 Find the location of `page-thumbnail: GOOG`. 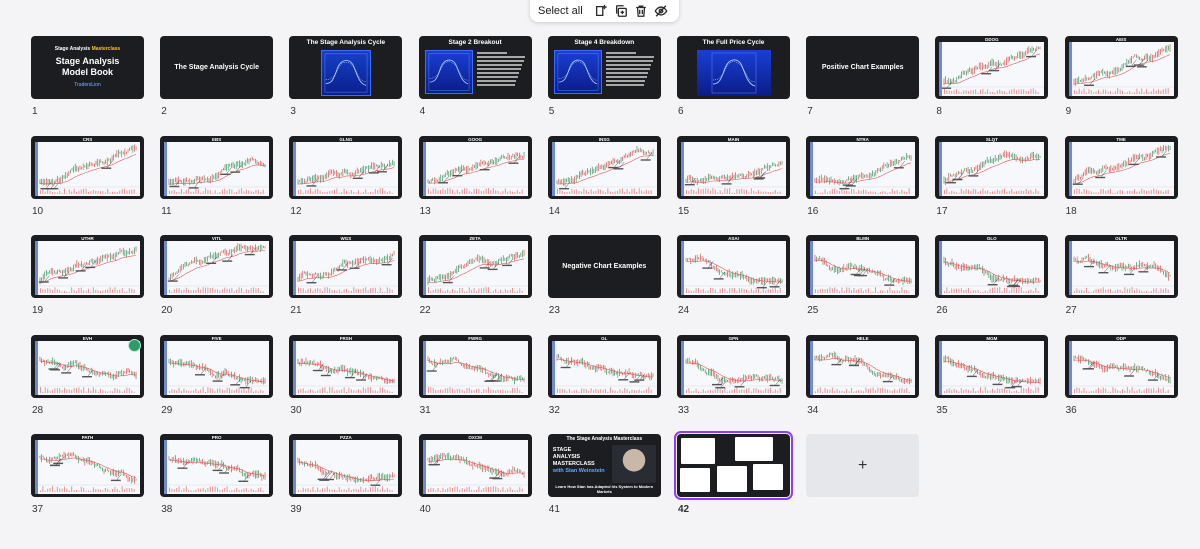

page-thumbnail: GOOG is located at coordinates (475, 167).